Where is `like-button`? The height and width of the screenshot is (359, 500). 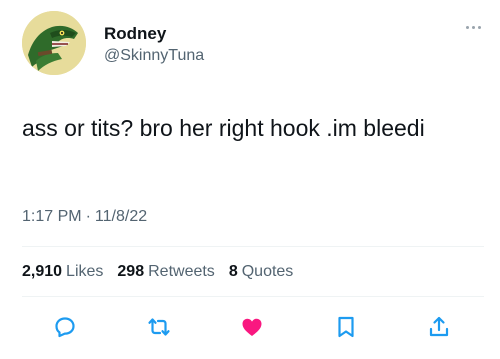
like-button is located at coordinates (252, 327).